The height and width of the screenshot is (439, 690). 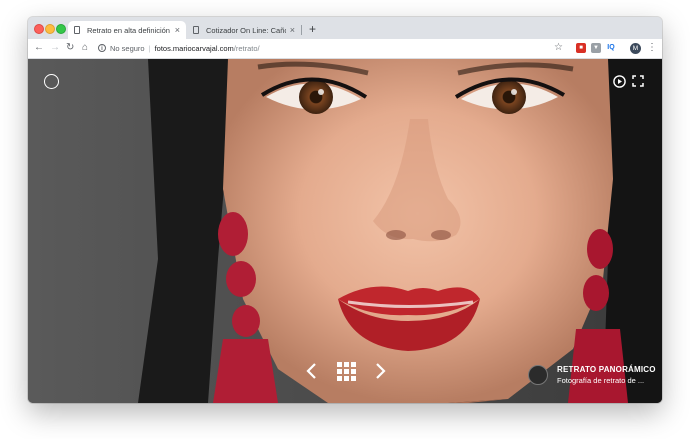 What do you see at coordinates (85, 48) in the screenshot?
I see `home-icon: ⌂` at bounding box center [85, 48].